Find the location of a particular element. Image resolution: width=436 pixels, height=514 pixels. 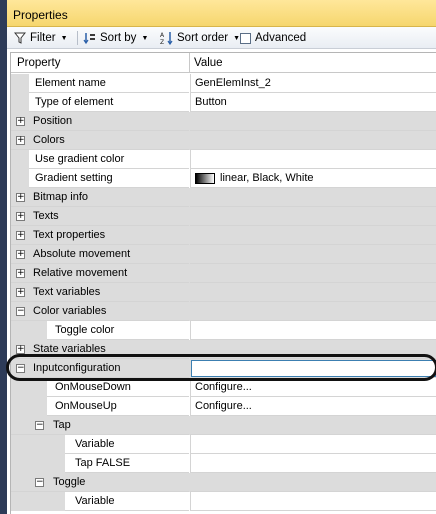

property-group-row: + Colors is located at coordinates (223, 140).